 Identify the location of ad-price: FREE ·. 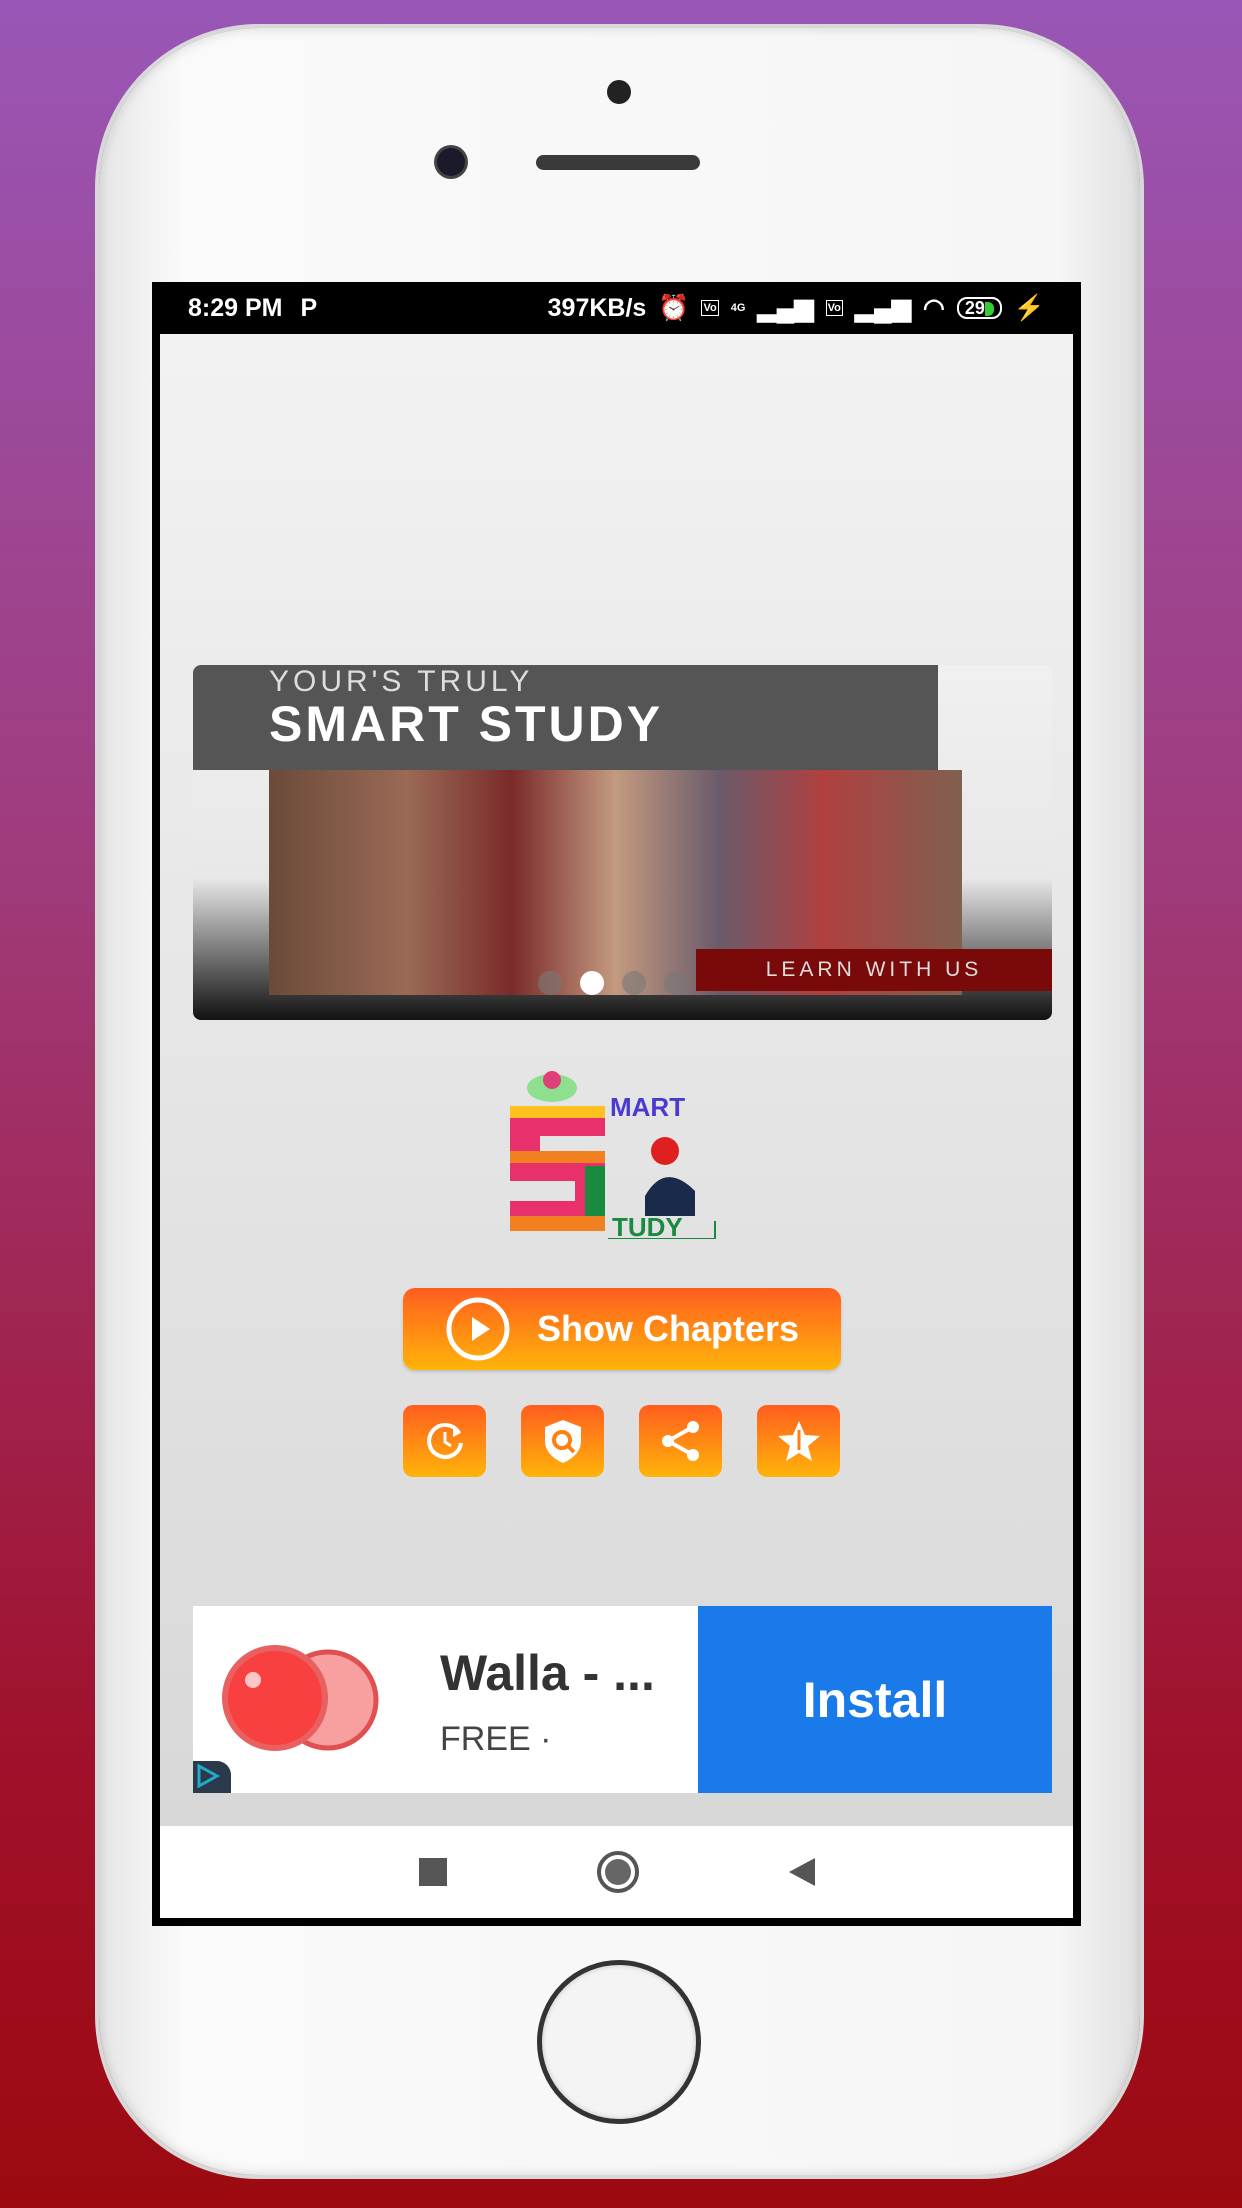
(496, 1739).